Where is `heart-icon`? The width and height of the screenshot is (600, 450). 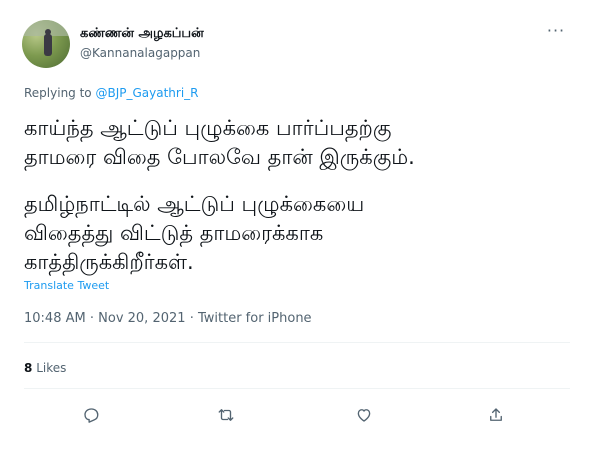 heart-icon is located at coordinates (364, 415).